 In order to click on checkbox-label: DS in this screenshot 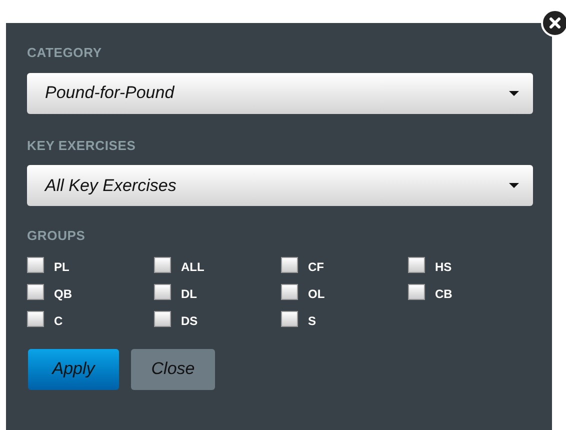, I will do `click(189, 321)`.